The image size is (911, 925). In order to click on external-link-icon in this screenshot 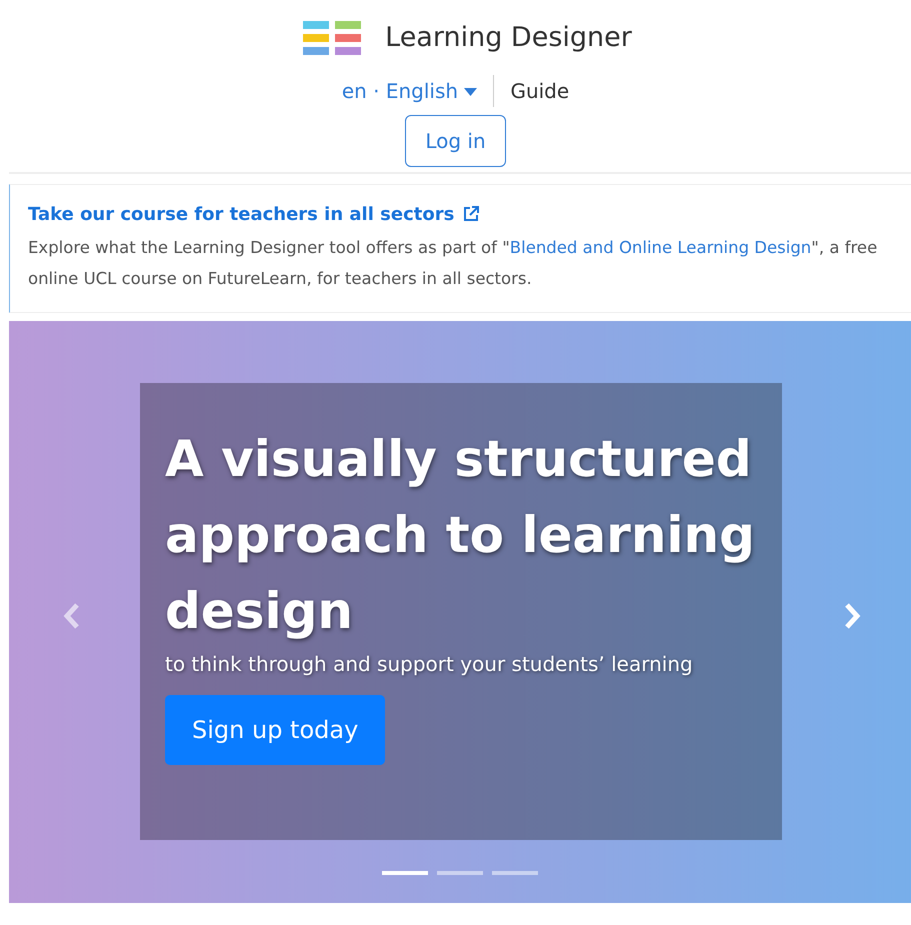, I will do `click(471, 214)`.